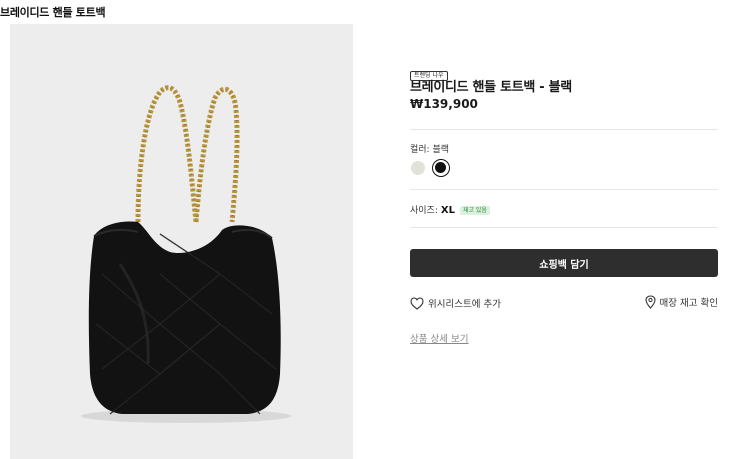 Image resolution: width=743 pixels, height=459 pixels. I want to click on location-pin-icon, so click(650, 302).